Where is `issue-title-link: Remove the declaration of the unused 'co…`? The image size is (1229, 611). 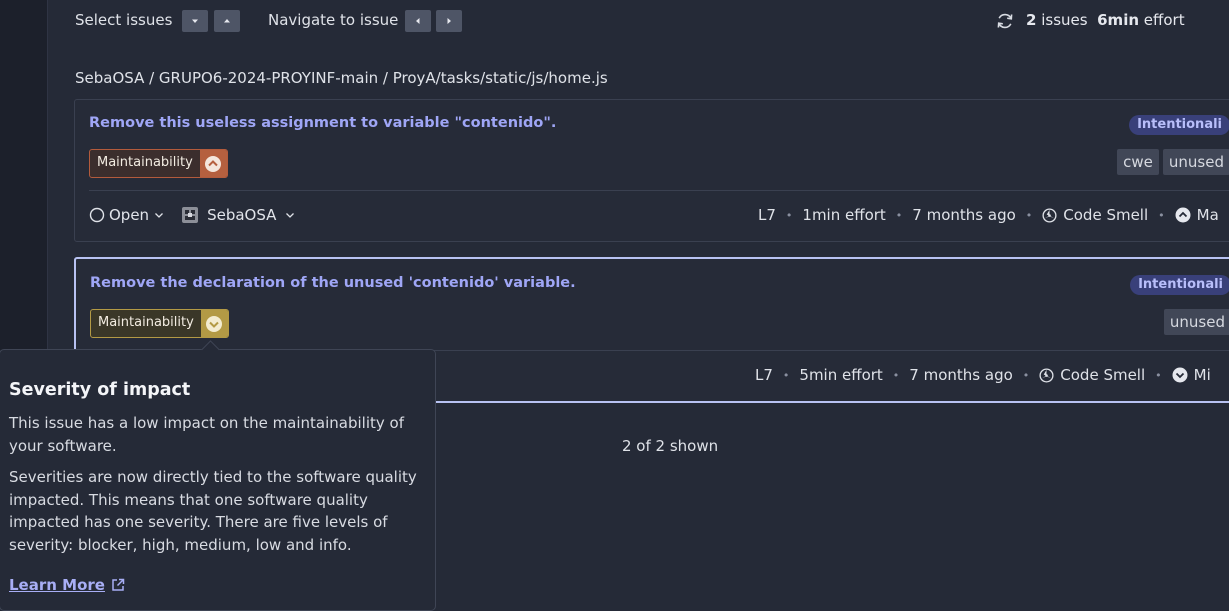
issue-title-link: Remove the declaration of the unused 'co… is located at coordinates (333, 283).